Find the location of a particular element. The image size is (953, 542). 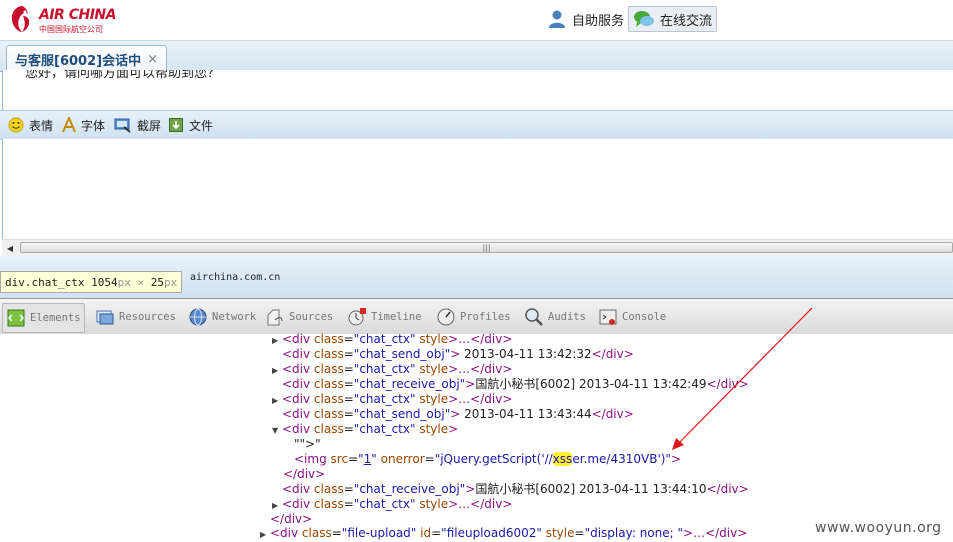

scrollbar-thumb: ||| is located at coordinates (486, 247).